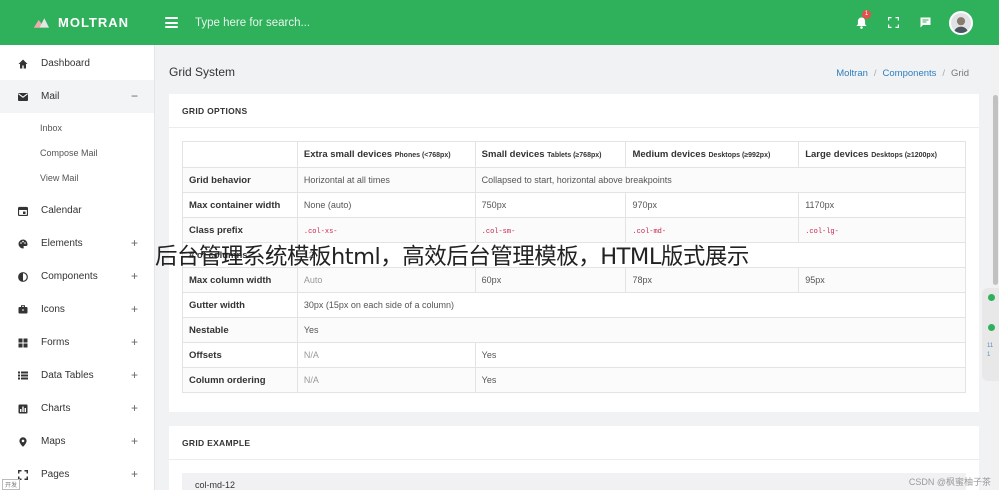  I want to click on breadcrumb-link-moltran: Moltran, so click(852, 73).